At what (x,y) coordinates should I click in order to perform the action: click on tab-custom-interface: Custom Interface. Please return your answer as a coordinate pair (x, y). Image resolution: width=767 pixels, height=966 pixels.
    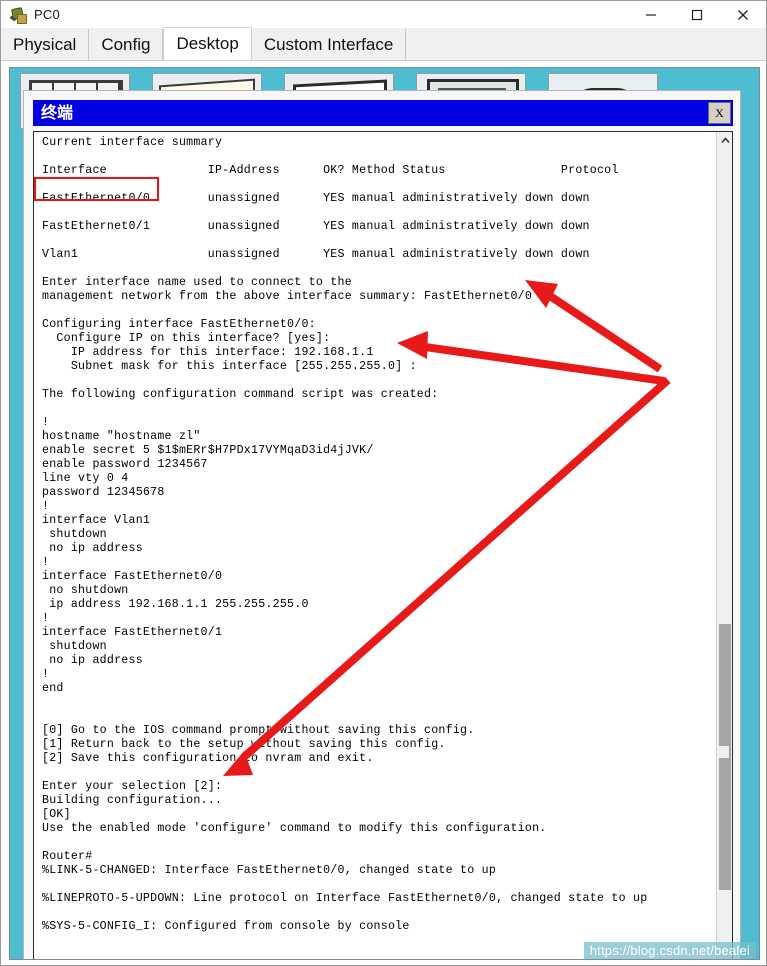
    Looking at the image, I should click on (329, 44).